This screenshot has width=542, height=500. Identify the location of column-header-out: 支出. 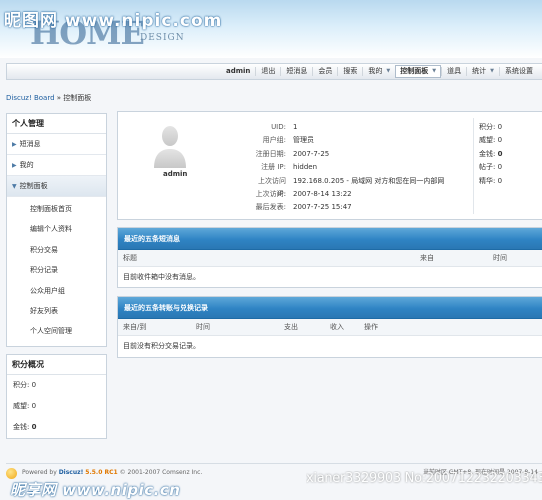
(291, 327).